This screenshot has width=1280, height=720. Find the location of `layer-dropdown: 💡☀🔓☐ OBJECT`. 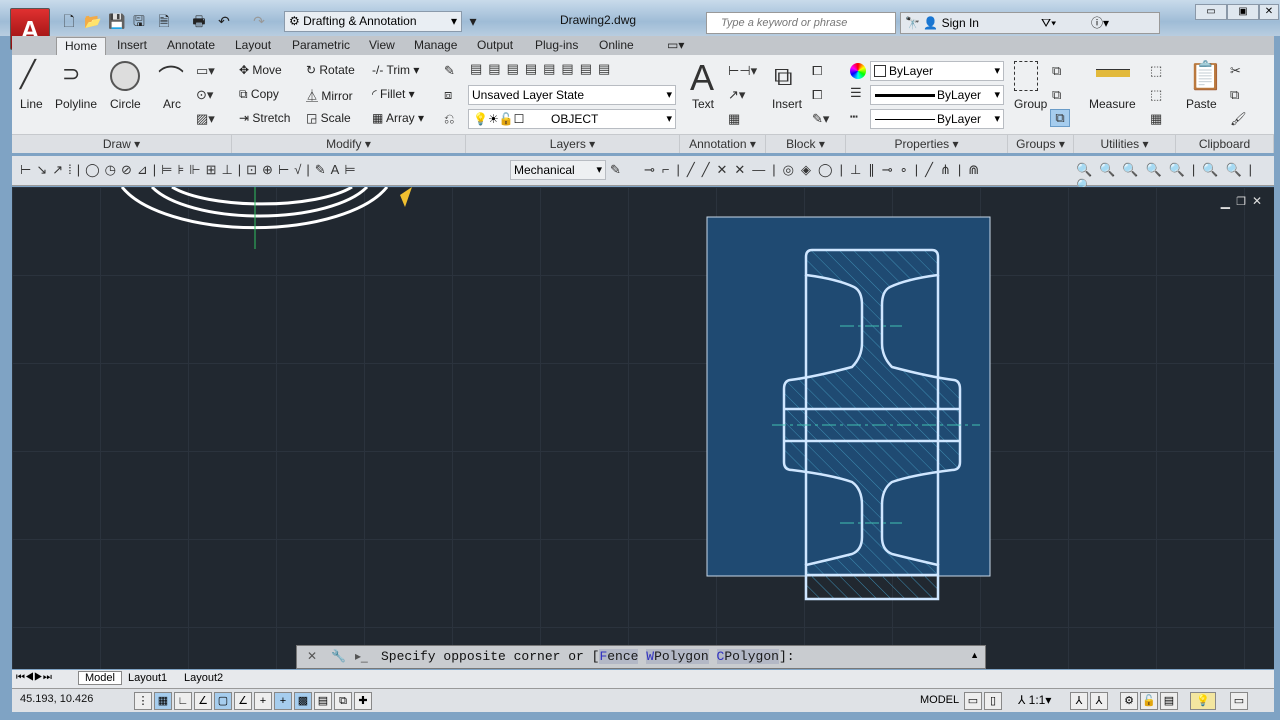

layer-dropdown: 💡☀🔓☐ OBJECT is located at coordinates (572, 119).